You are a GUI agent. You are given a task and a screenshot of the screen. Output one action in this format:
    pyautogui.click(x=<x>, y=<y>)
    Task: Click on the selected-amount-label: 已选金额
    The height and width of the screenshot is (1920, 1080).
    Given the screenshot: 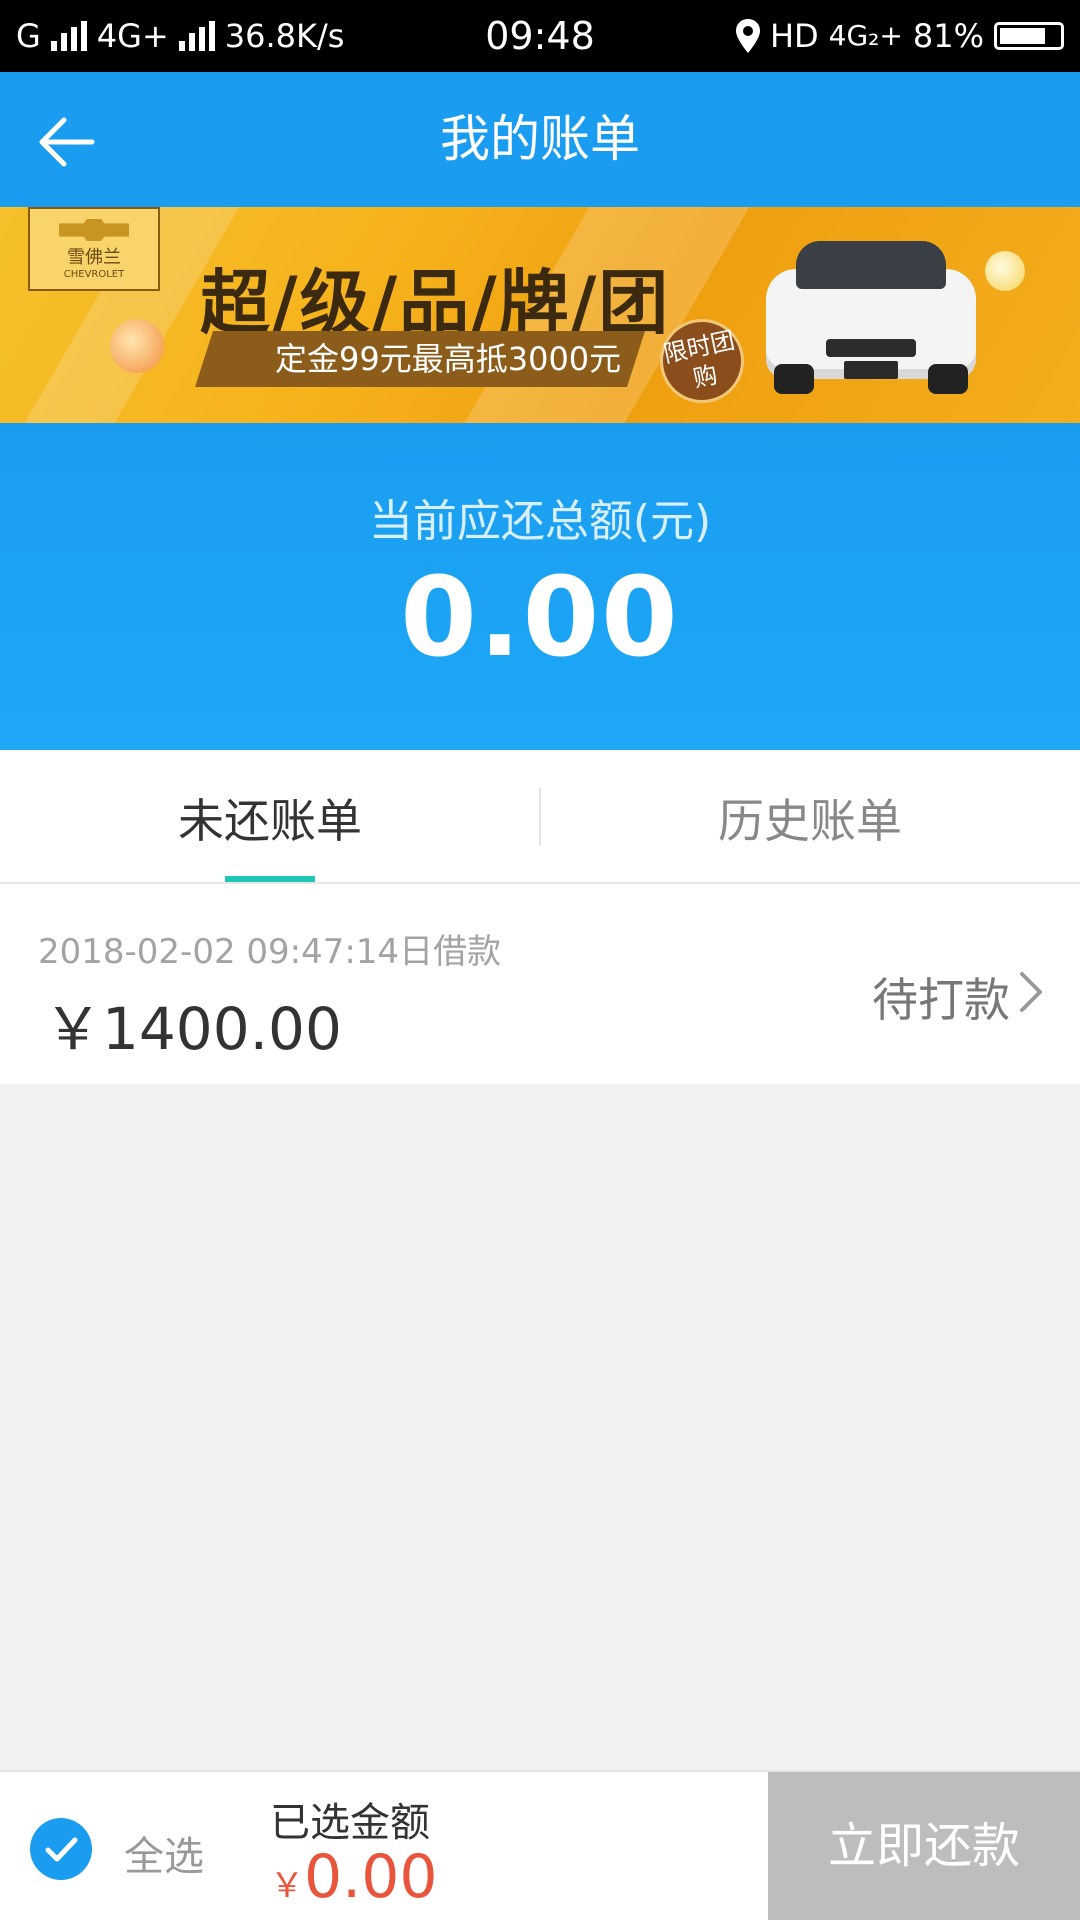 What is the action you would take?
    pyautogui.click(x=350, y=1823)
    